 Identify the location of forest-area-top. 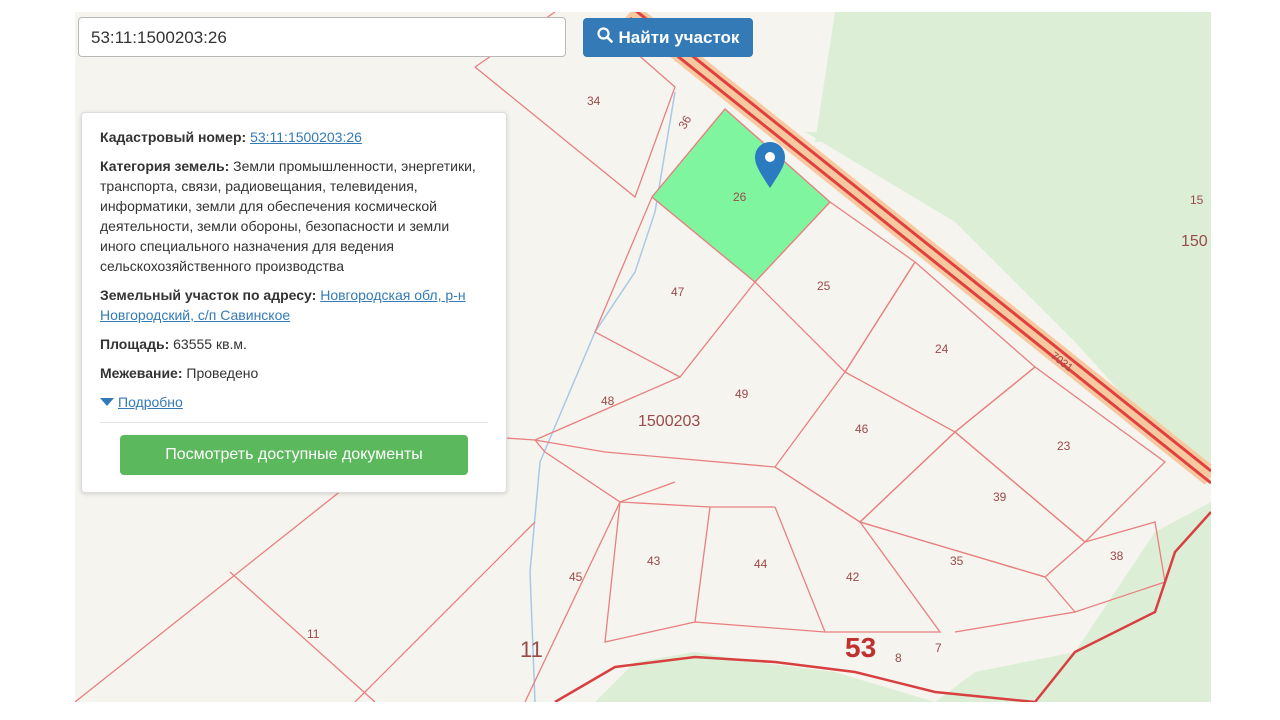
(1013, 77).